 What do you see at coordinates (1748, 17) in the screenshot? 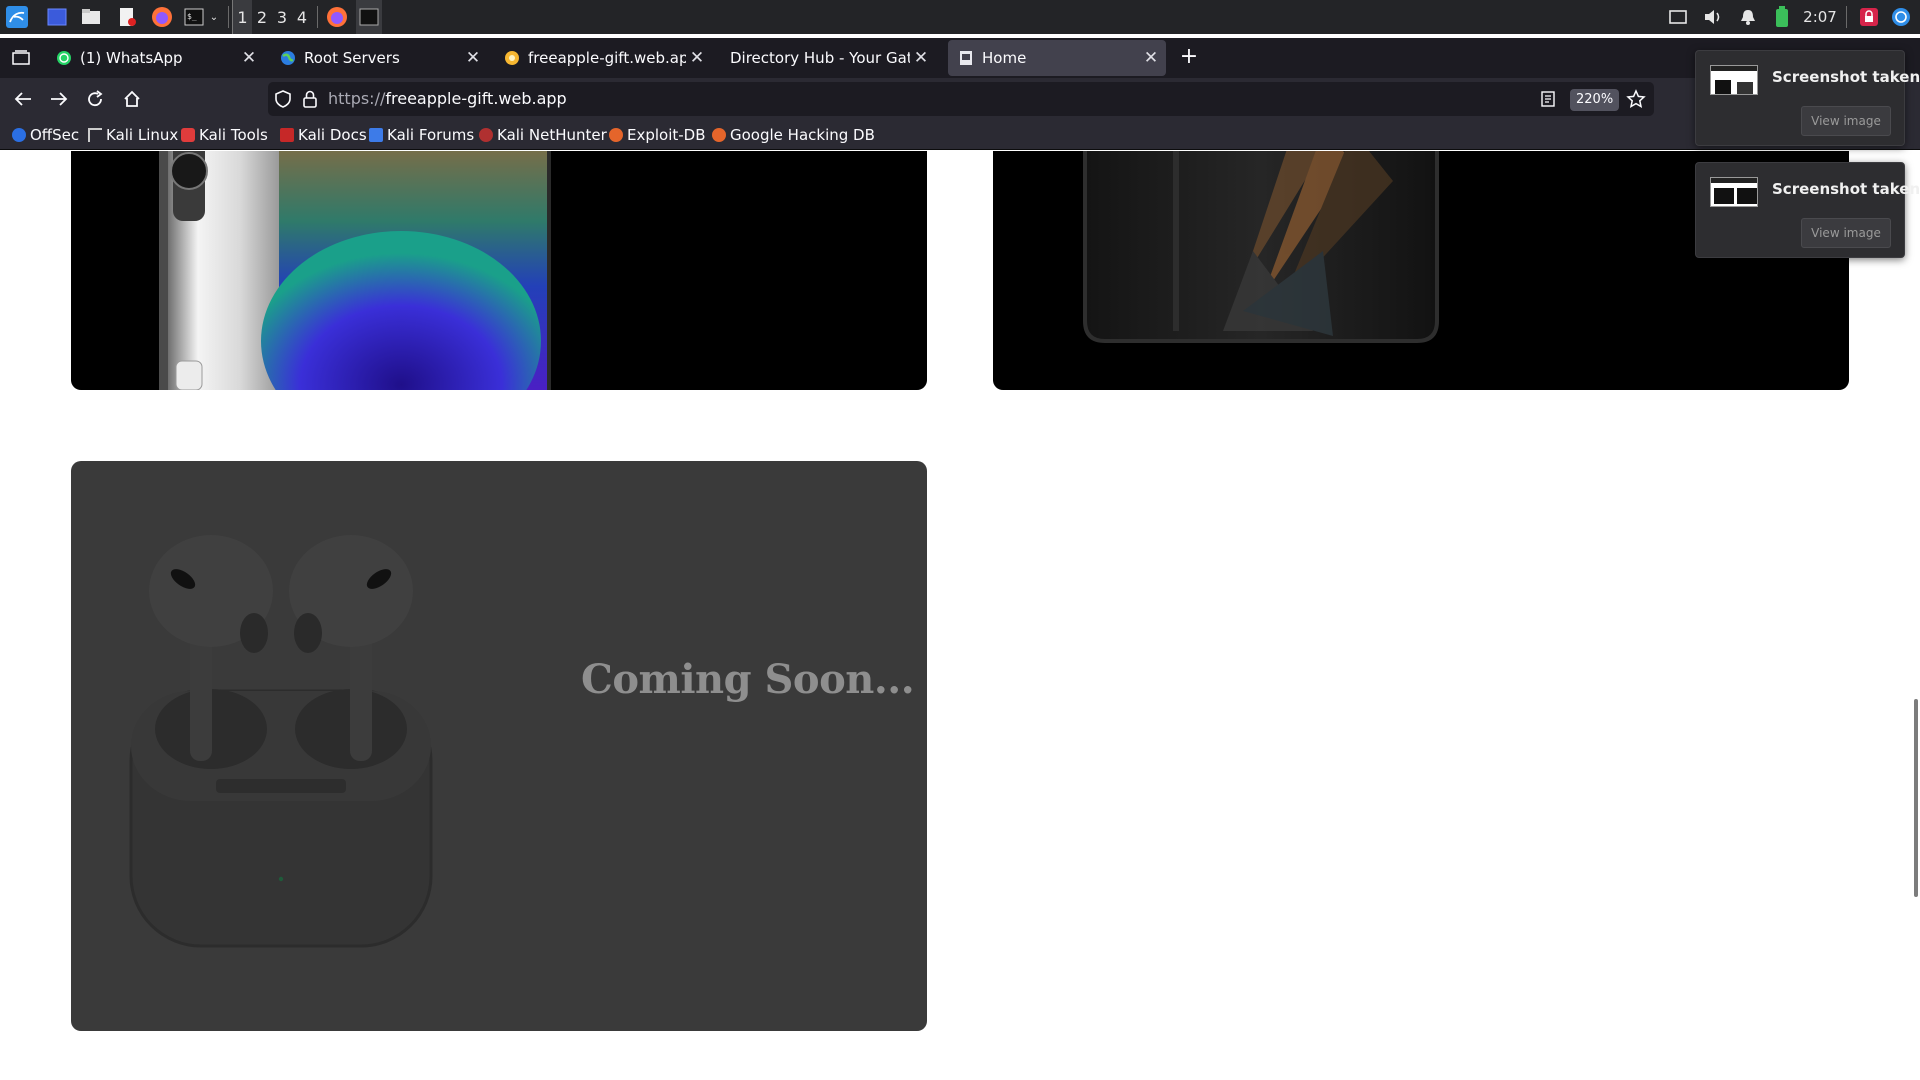
I see `notification-bell-icon` at bounding box center [1748, 17].